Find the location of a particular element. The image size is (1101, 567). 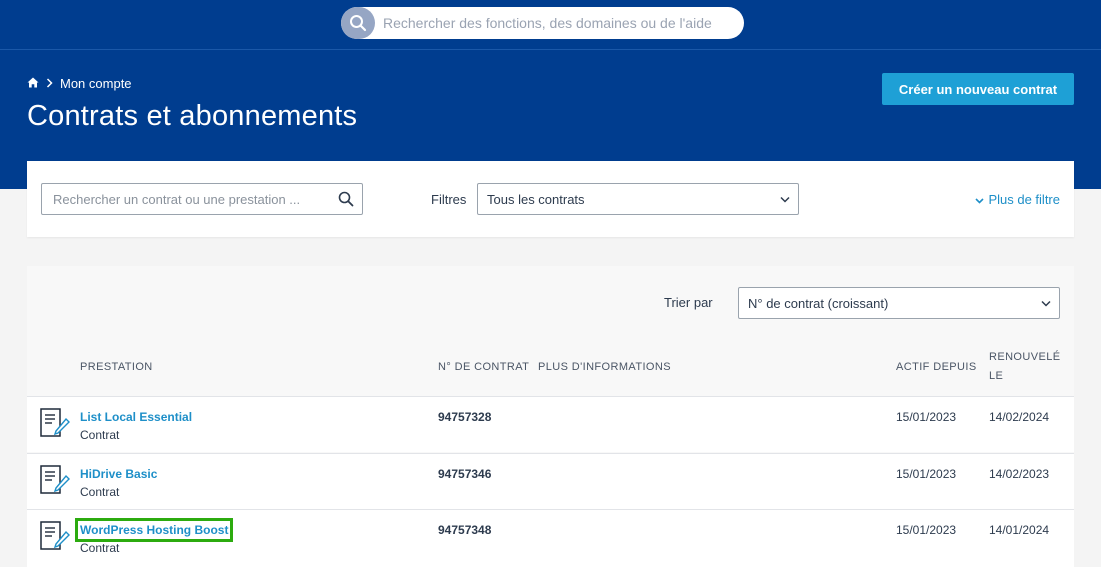

column-header-active-since: ACTIF DEPUIS is located at coordinates (936, 367).